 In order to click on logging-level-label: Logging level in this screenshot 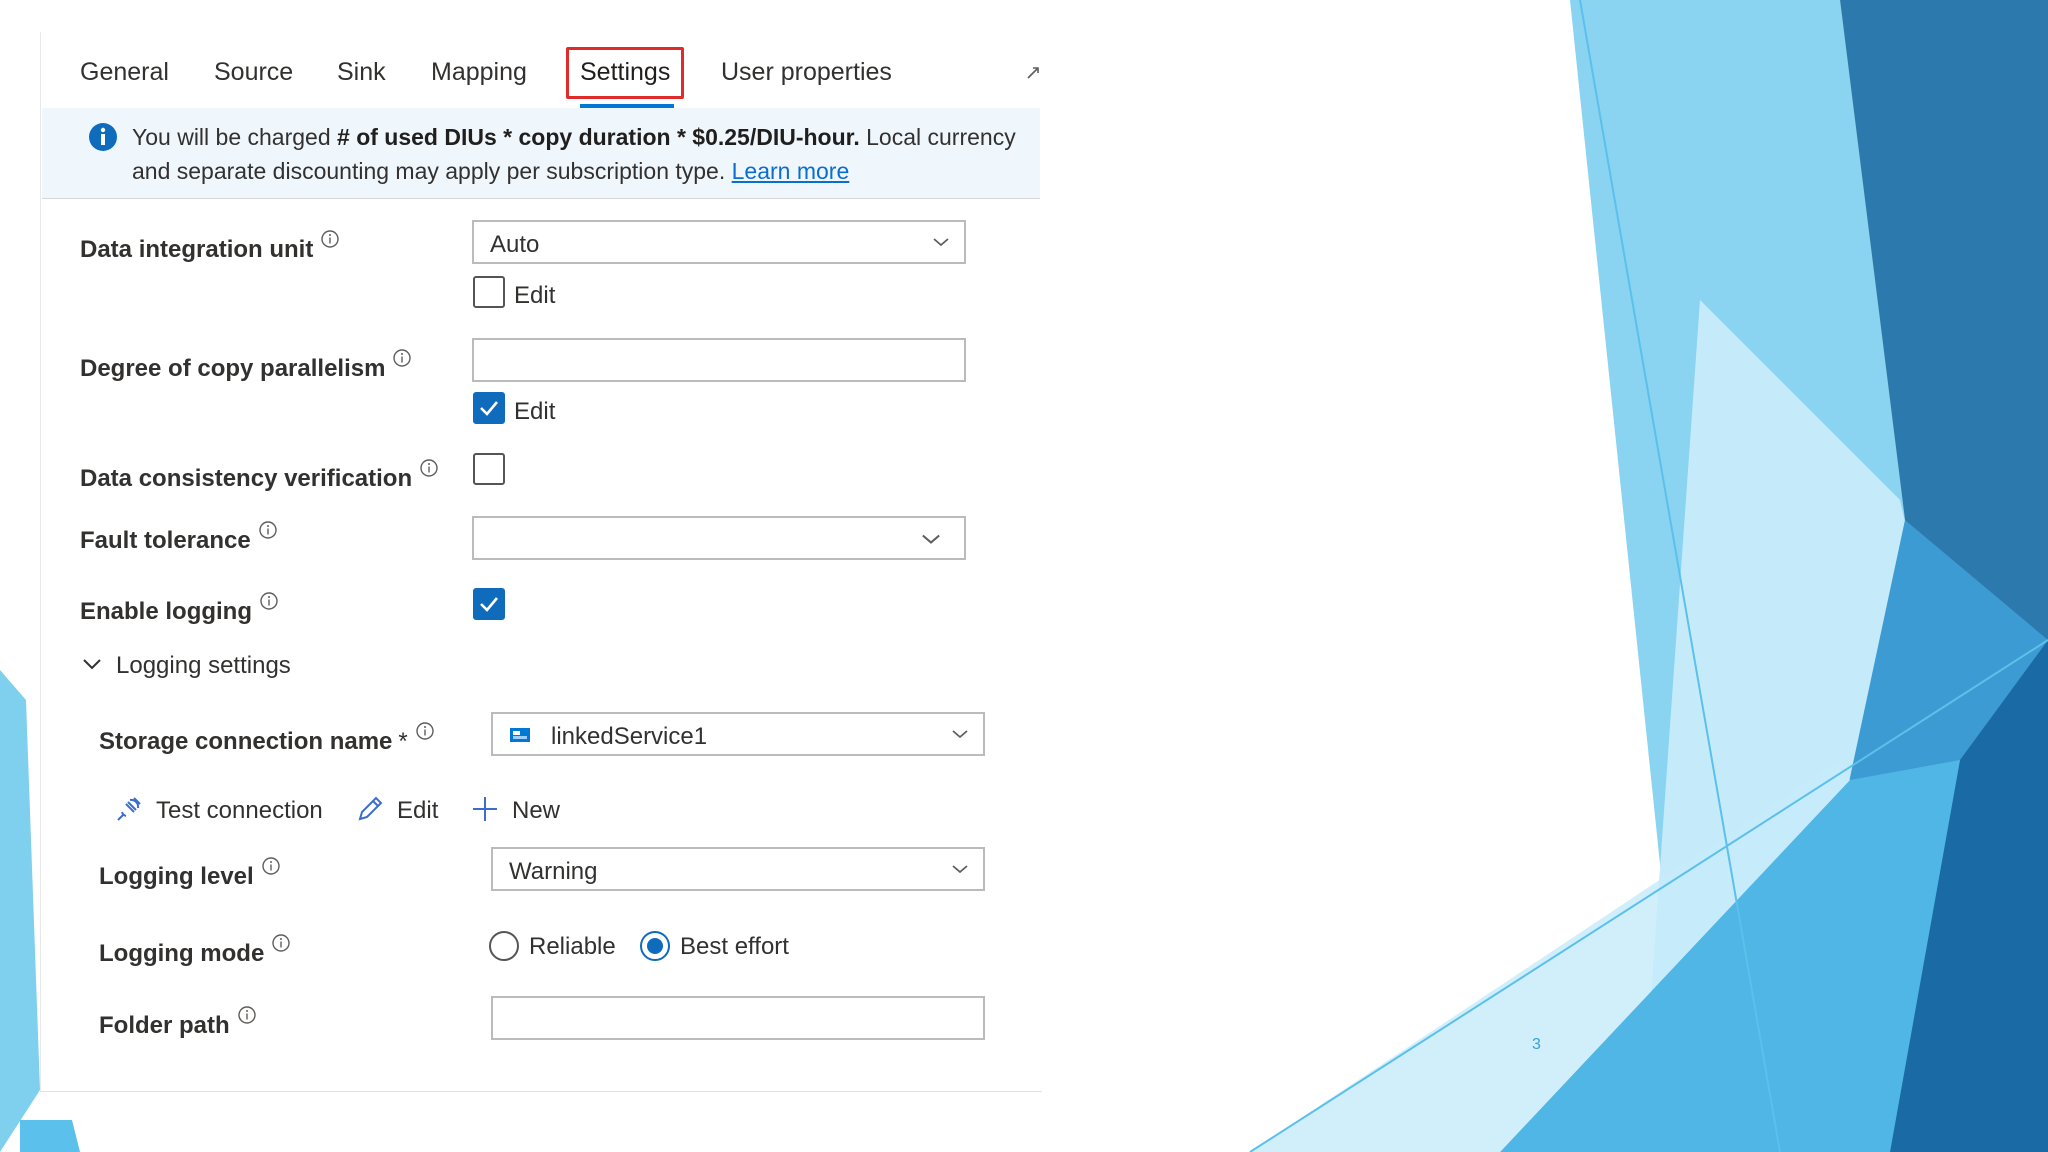, I will do `click(176, 876)`.